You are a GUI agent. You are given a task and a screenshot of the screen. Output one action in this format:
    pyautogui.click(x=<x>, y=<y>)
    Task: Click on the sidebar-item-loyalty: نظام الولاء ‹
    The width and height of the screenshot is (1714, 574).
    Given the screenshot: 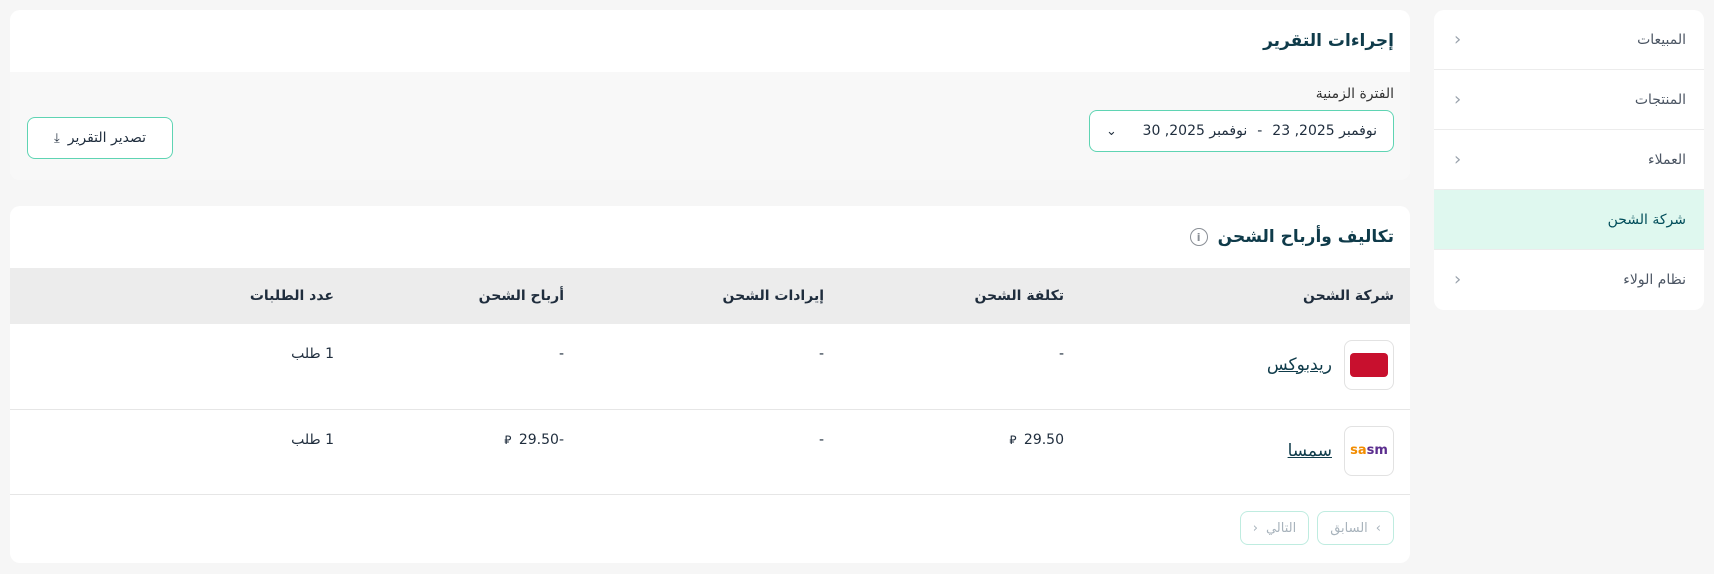 What is the action you would take?
    pyautogui.click(x=1569, y=280)
    